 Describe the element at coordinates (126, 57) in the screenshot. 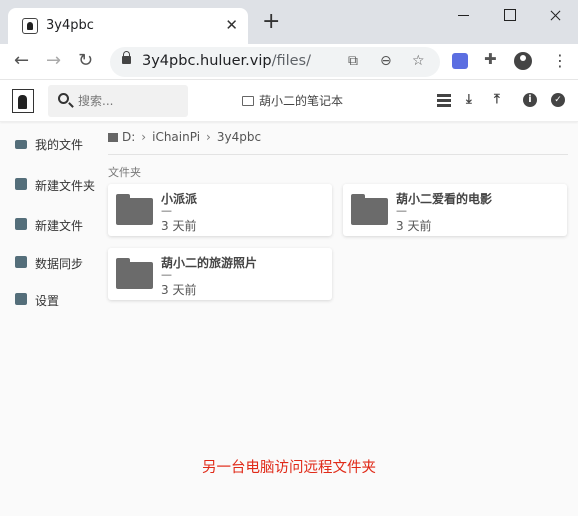

I see `lock-icon` at that location.